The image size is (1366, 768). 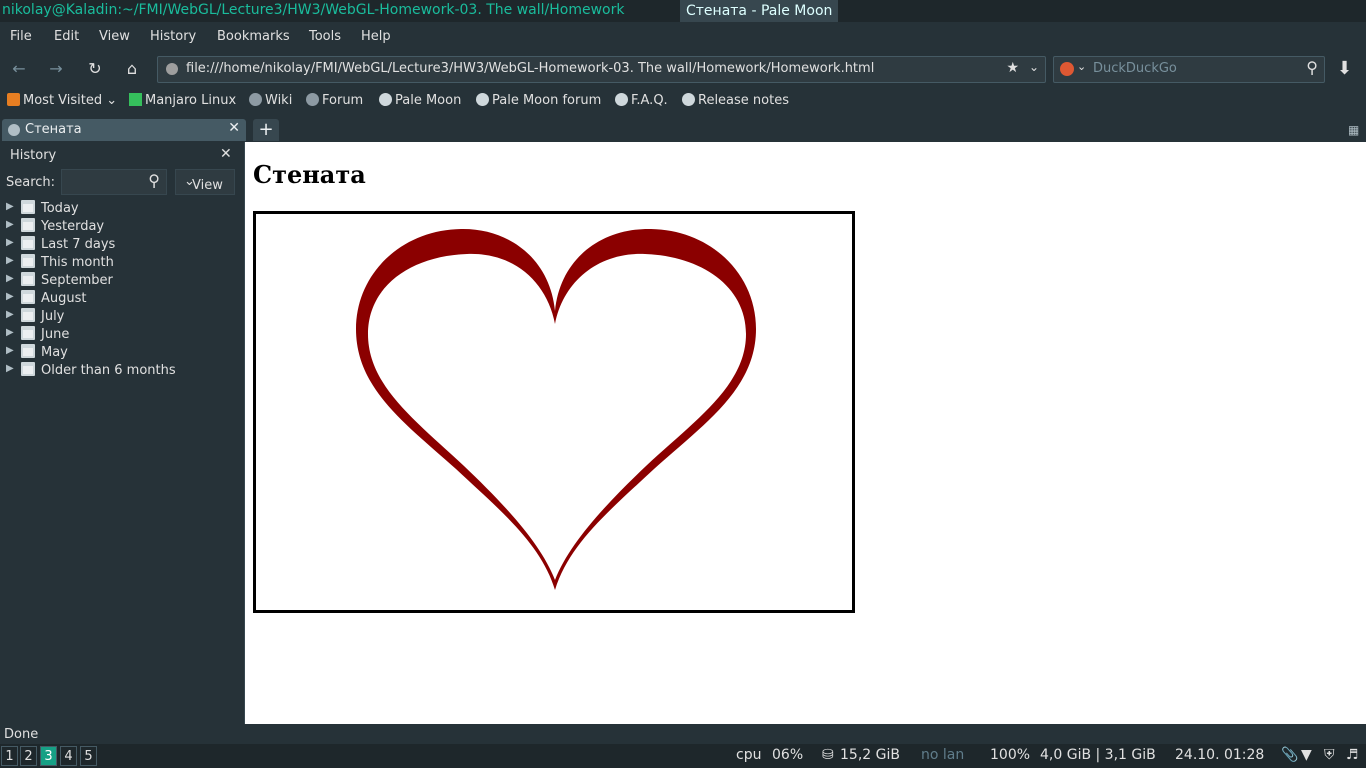 I want to click on search-engine-chevron-icon: ⌄, so click(x=1081, y=66).